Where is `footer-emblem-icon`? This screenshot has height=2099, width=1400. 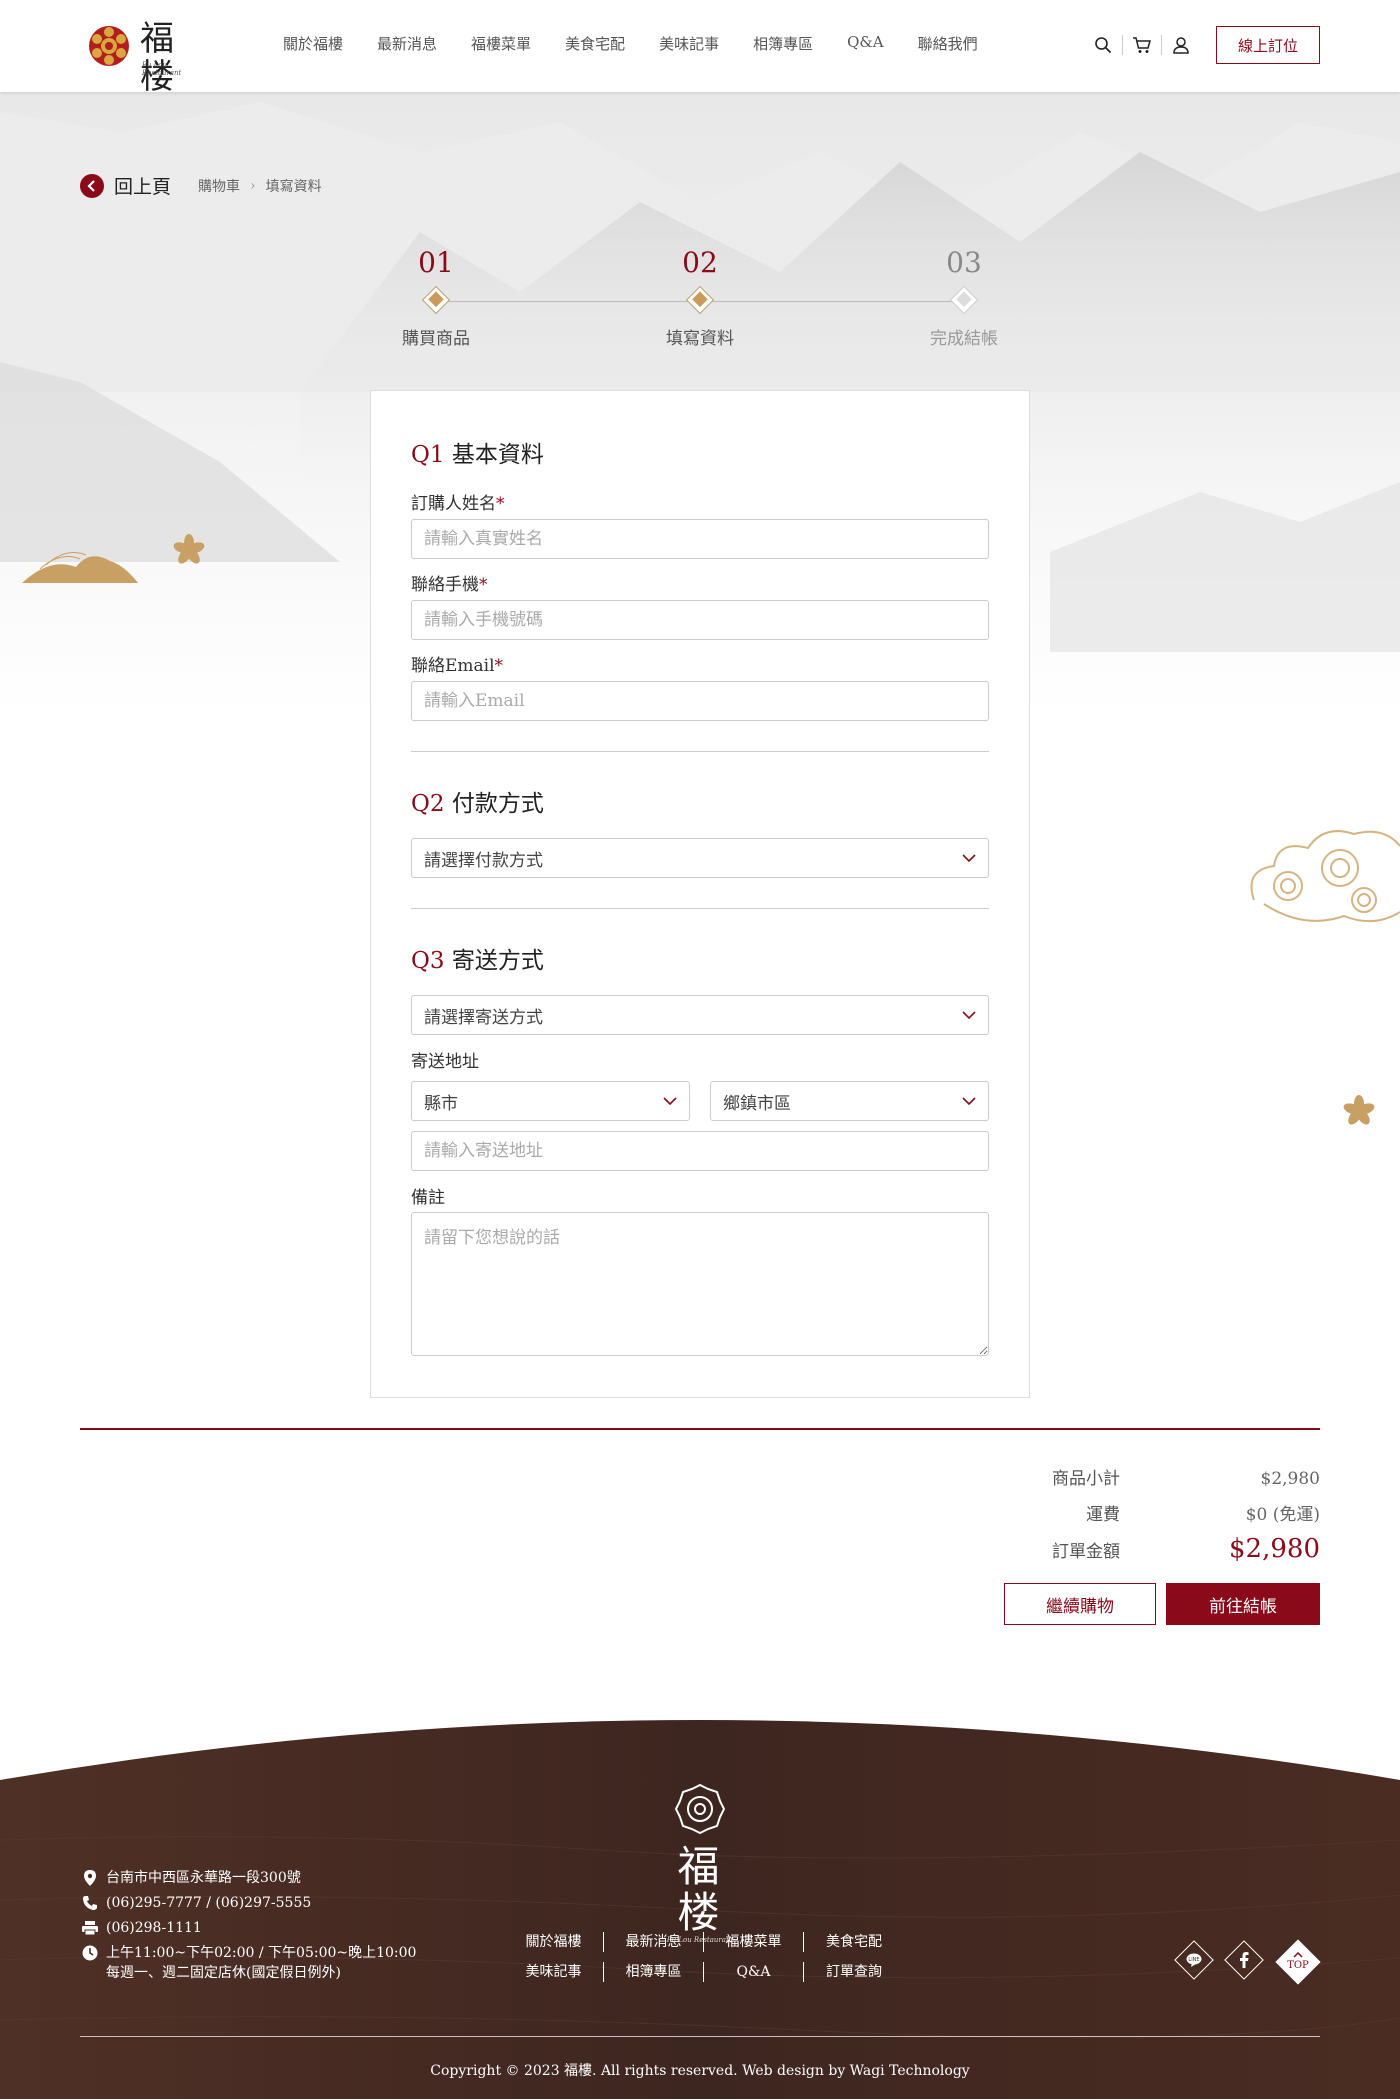
footer-emblem-icon is located at coordinates (700, 1809).